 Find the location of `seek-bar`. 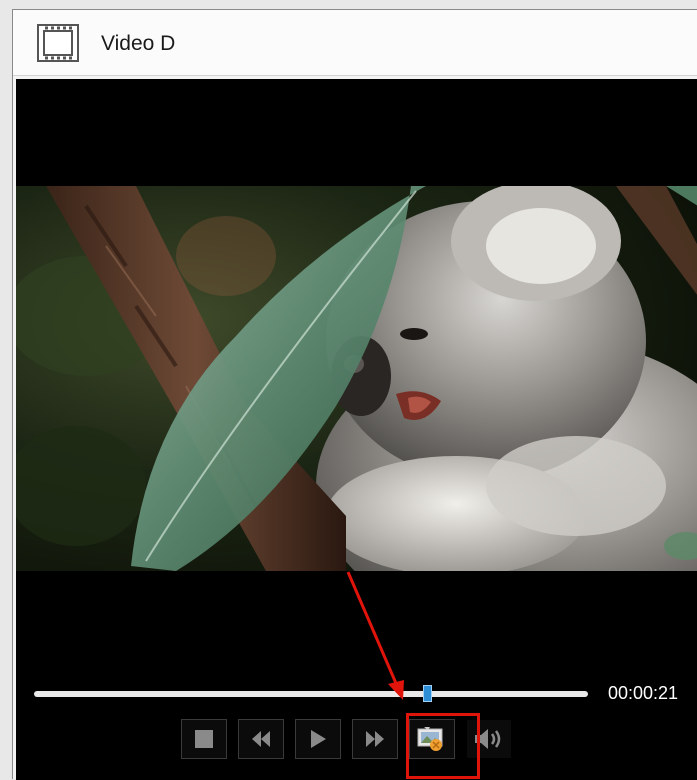

seek-bar is located at coordinates (311, 693).